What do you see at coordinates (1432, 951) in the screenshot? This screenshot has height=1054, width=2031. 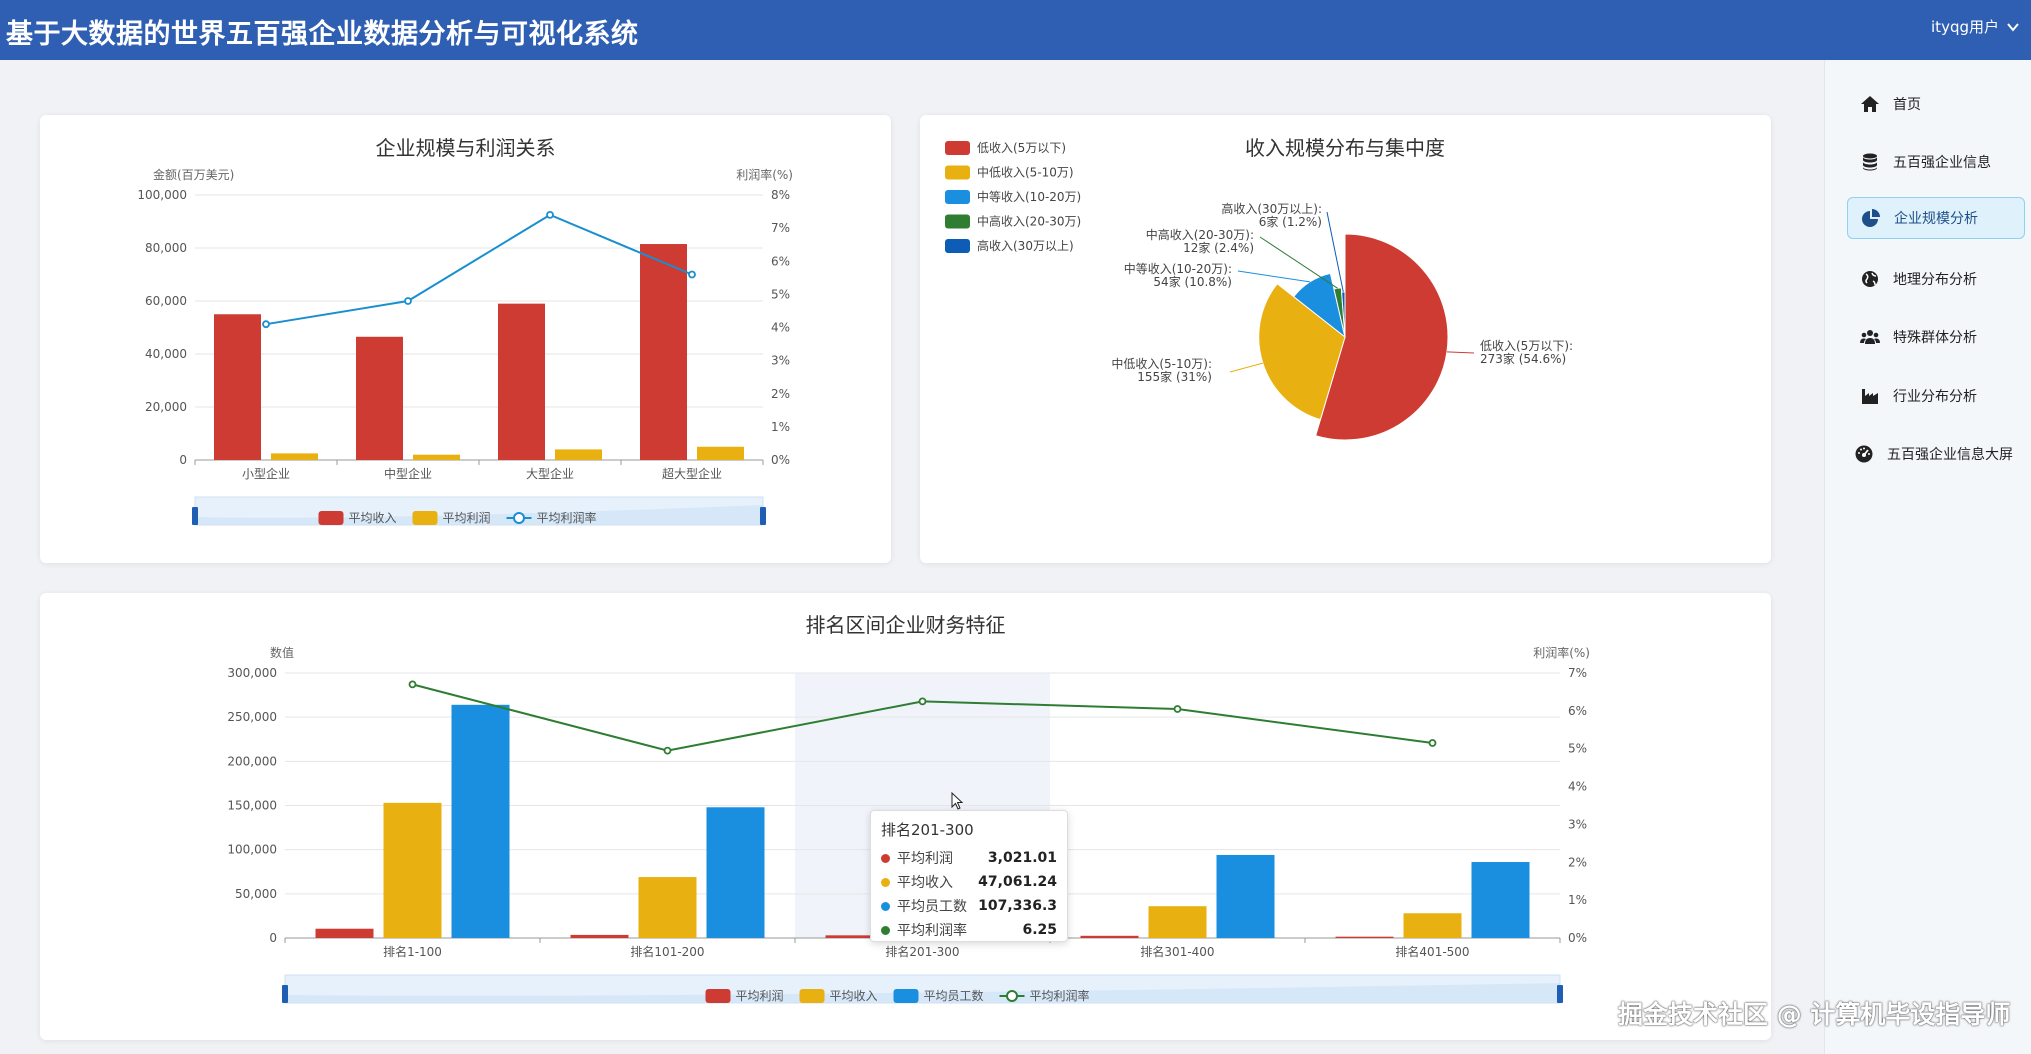 I see `x-tick-label: 排名401-500` at bounding box center [1432, 951].